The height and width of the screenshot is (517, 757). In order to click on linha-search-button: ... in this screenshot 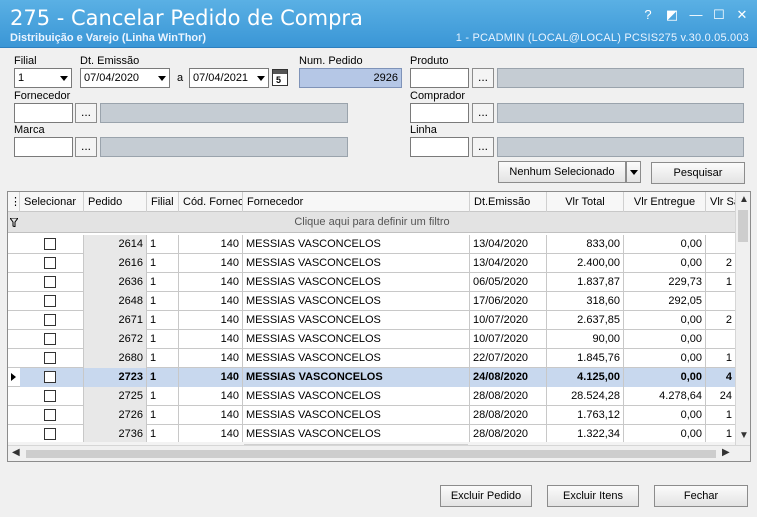, I will do `click(483, 147)`.